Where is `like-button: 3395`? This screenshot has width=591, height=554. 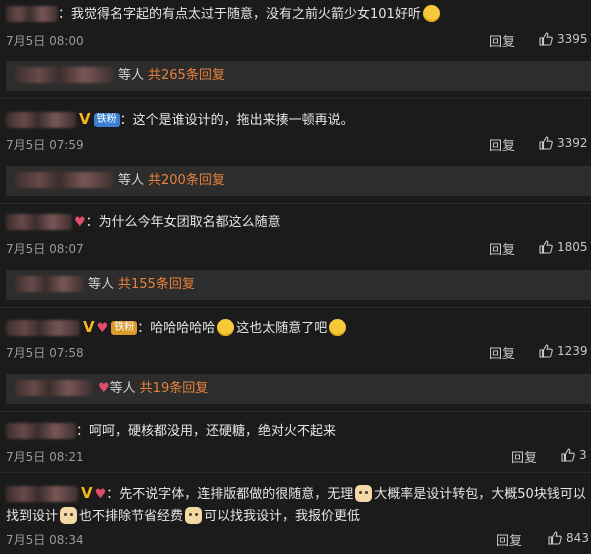 like-button: 3395 is located at coordinates (563, 39).